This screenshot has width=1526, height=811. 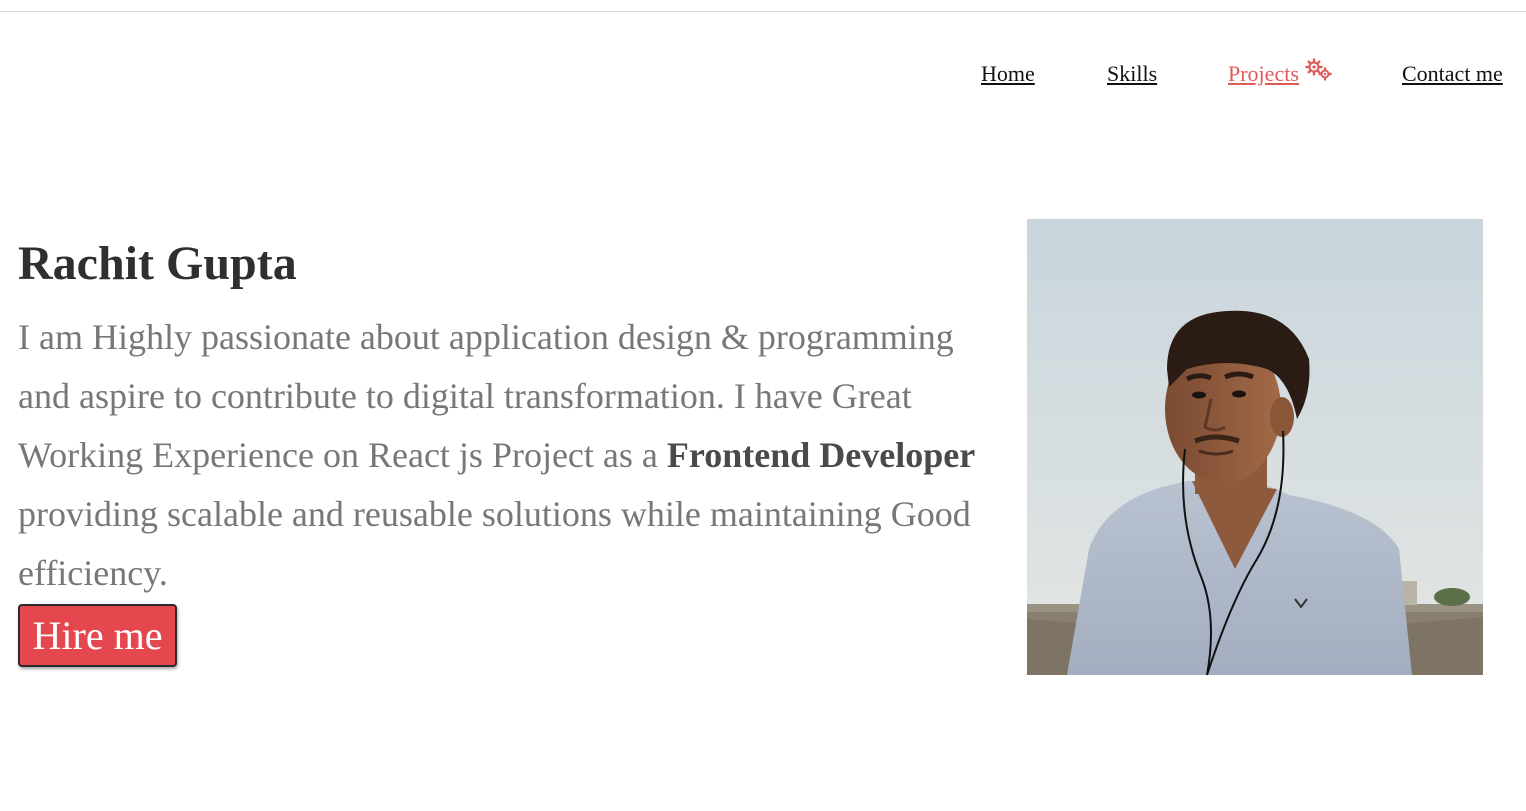 What do you see at coordinates (763, 11) in the screenshot?
I see `top-divider` at bounding box center [763, 11].